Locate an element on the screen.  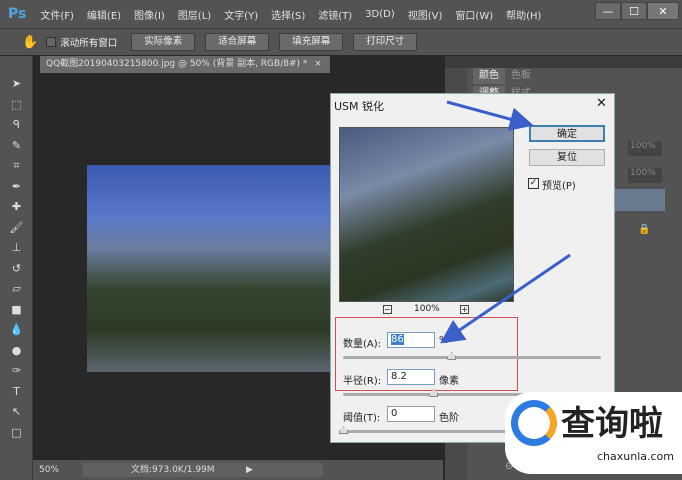
watermark: 查询啦 chaxunla.com is located at coordinates (593, 433).